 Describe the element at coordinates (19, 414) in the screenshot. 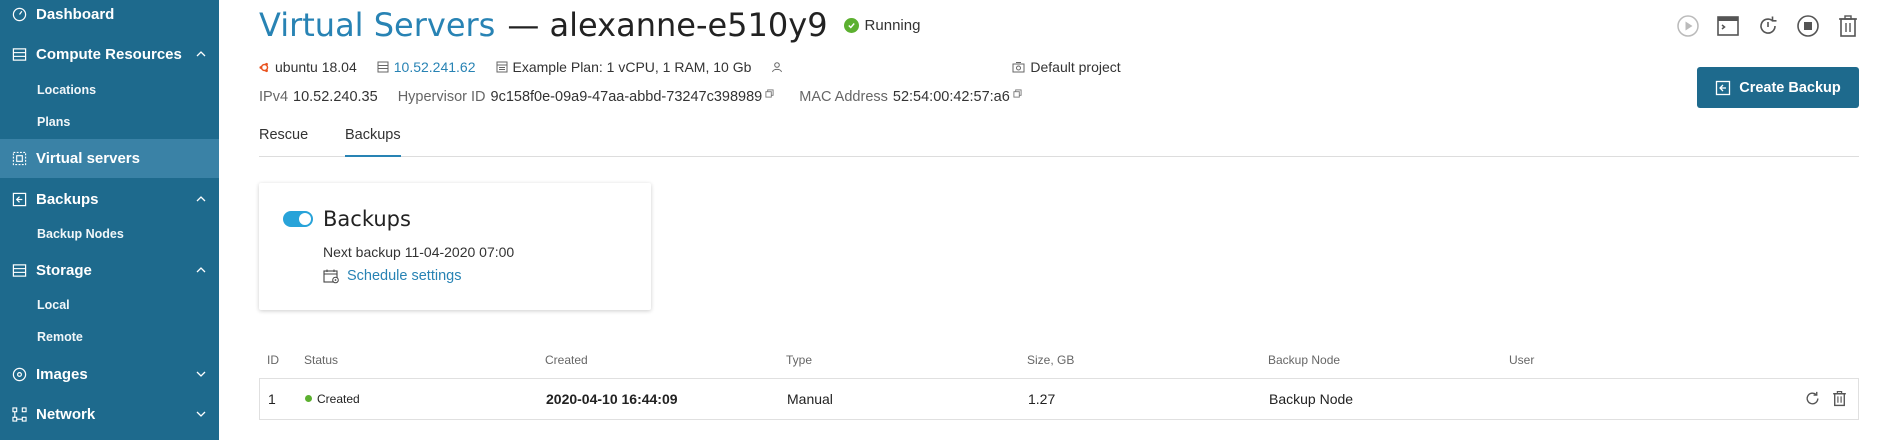

I see `network-icon` at that location.